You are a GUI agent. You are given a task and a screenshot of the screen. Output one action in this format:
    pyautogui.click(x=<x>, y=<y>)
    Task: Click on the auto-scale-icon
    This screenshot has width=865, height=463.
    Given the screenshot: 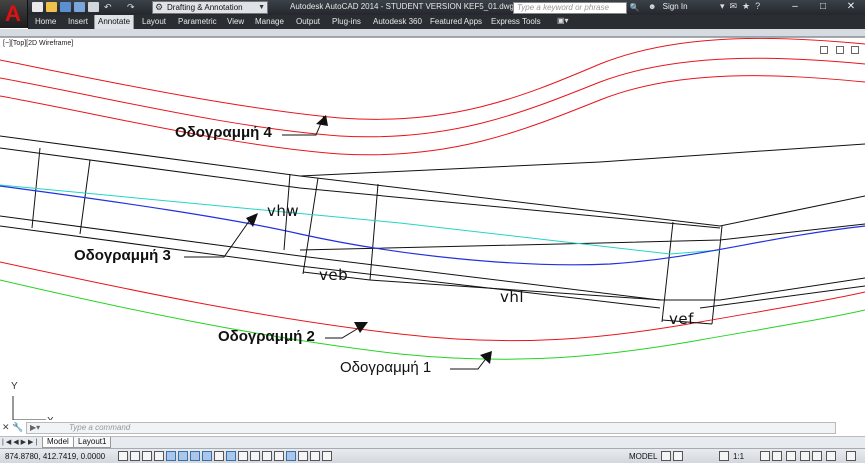 What is the action you would take?
    pyautogui.click(x=777, y=456)
    